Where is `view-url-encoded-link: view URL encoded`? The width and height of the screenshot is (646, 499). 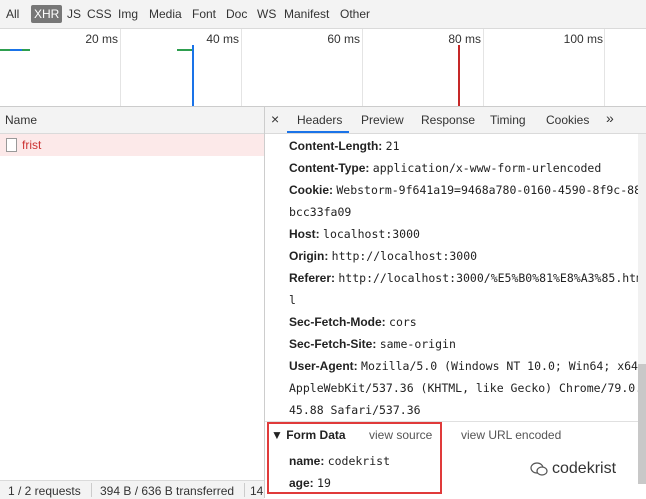 view-url-encoded-link: view URL encoded is located at coordinates (511, 435).